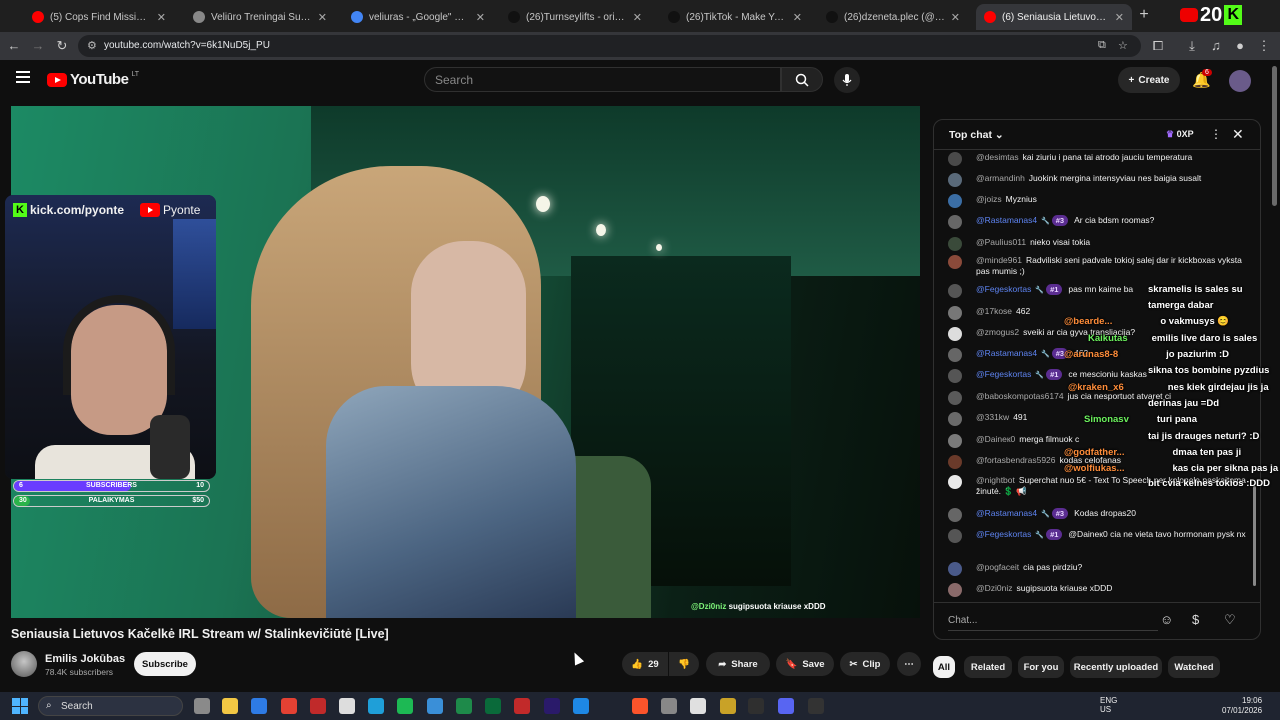  I want to click on spotify-icon, so click(405, 706).